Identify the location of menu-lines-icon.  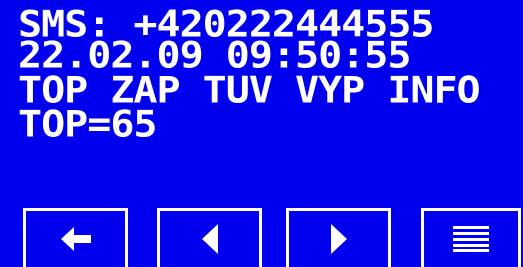
(471, 239).